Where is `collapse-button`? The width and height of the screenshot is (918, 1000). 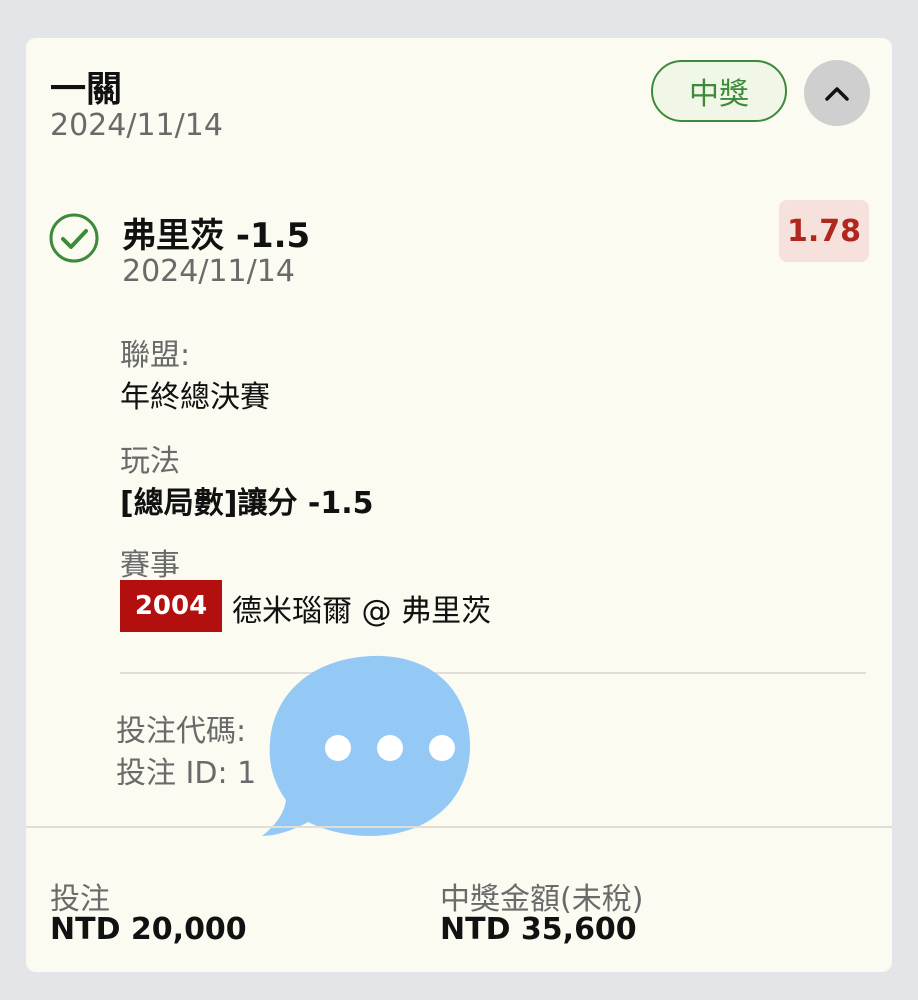 collapse-button is located at coordinates (837, 93).